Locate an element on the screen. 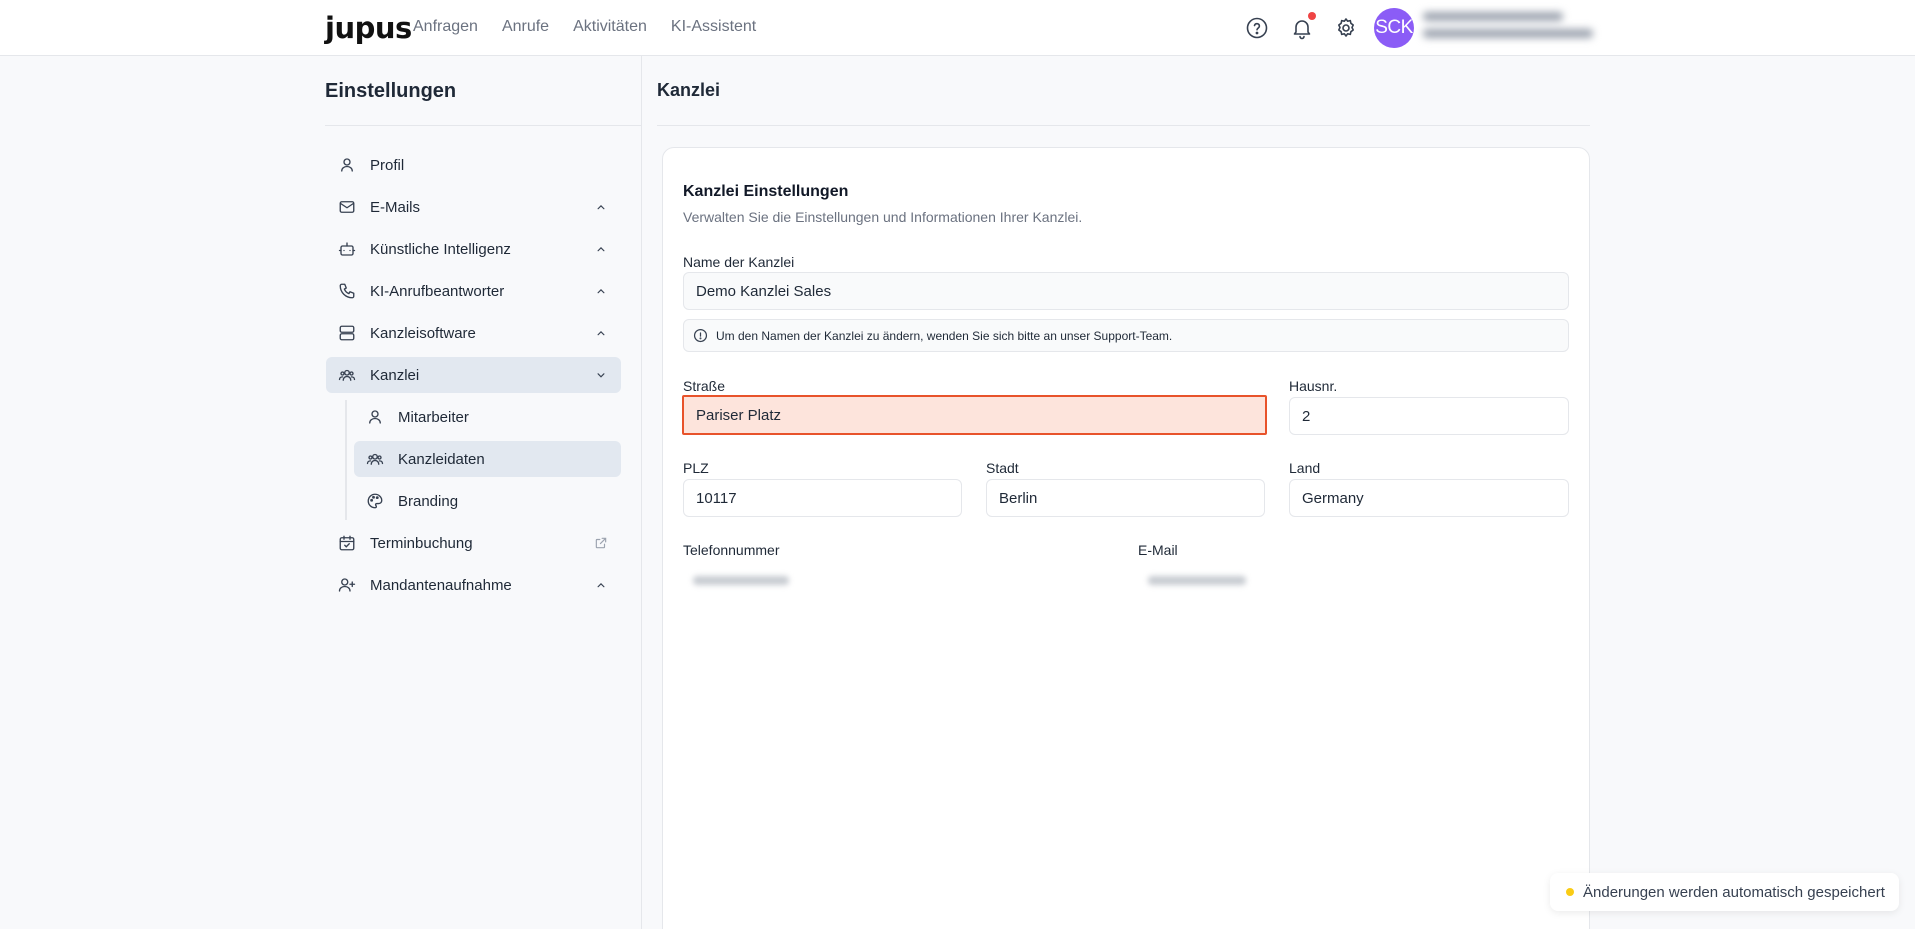 The width and height of the screenshot is (1915, 929). info-icon is located at coordinates (700, 335).